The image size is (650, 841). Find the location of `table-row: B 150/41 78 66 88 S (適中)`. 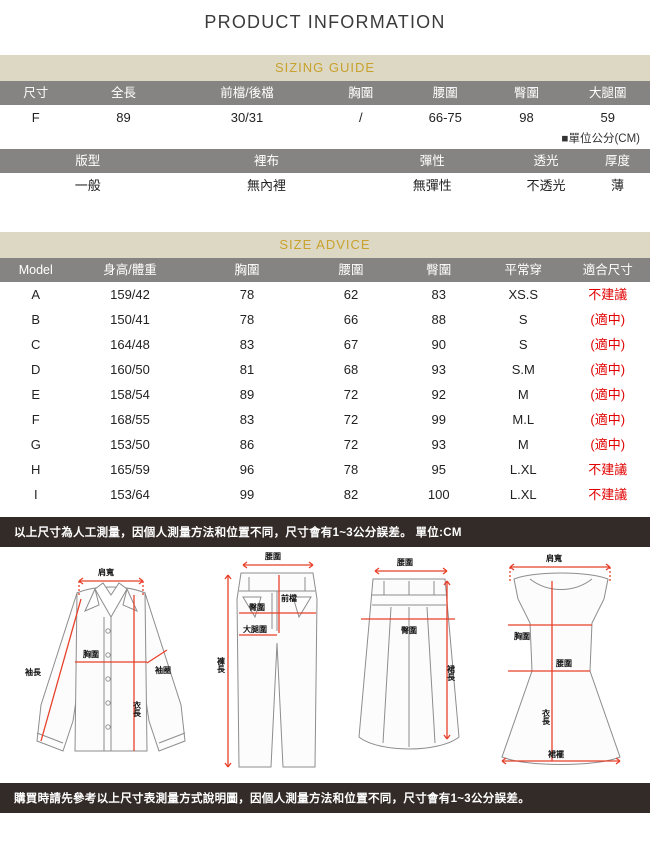

table-row: B 150/41 78 66 88 S (適中) is located at coordinates (325, 319).